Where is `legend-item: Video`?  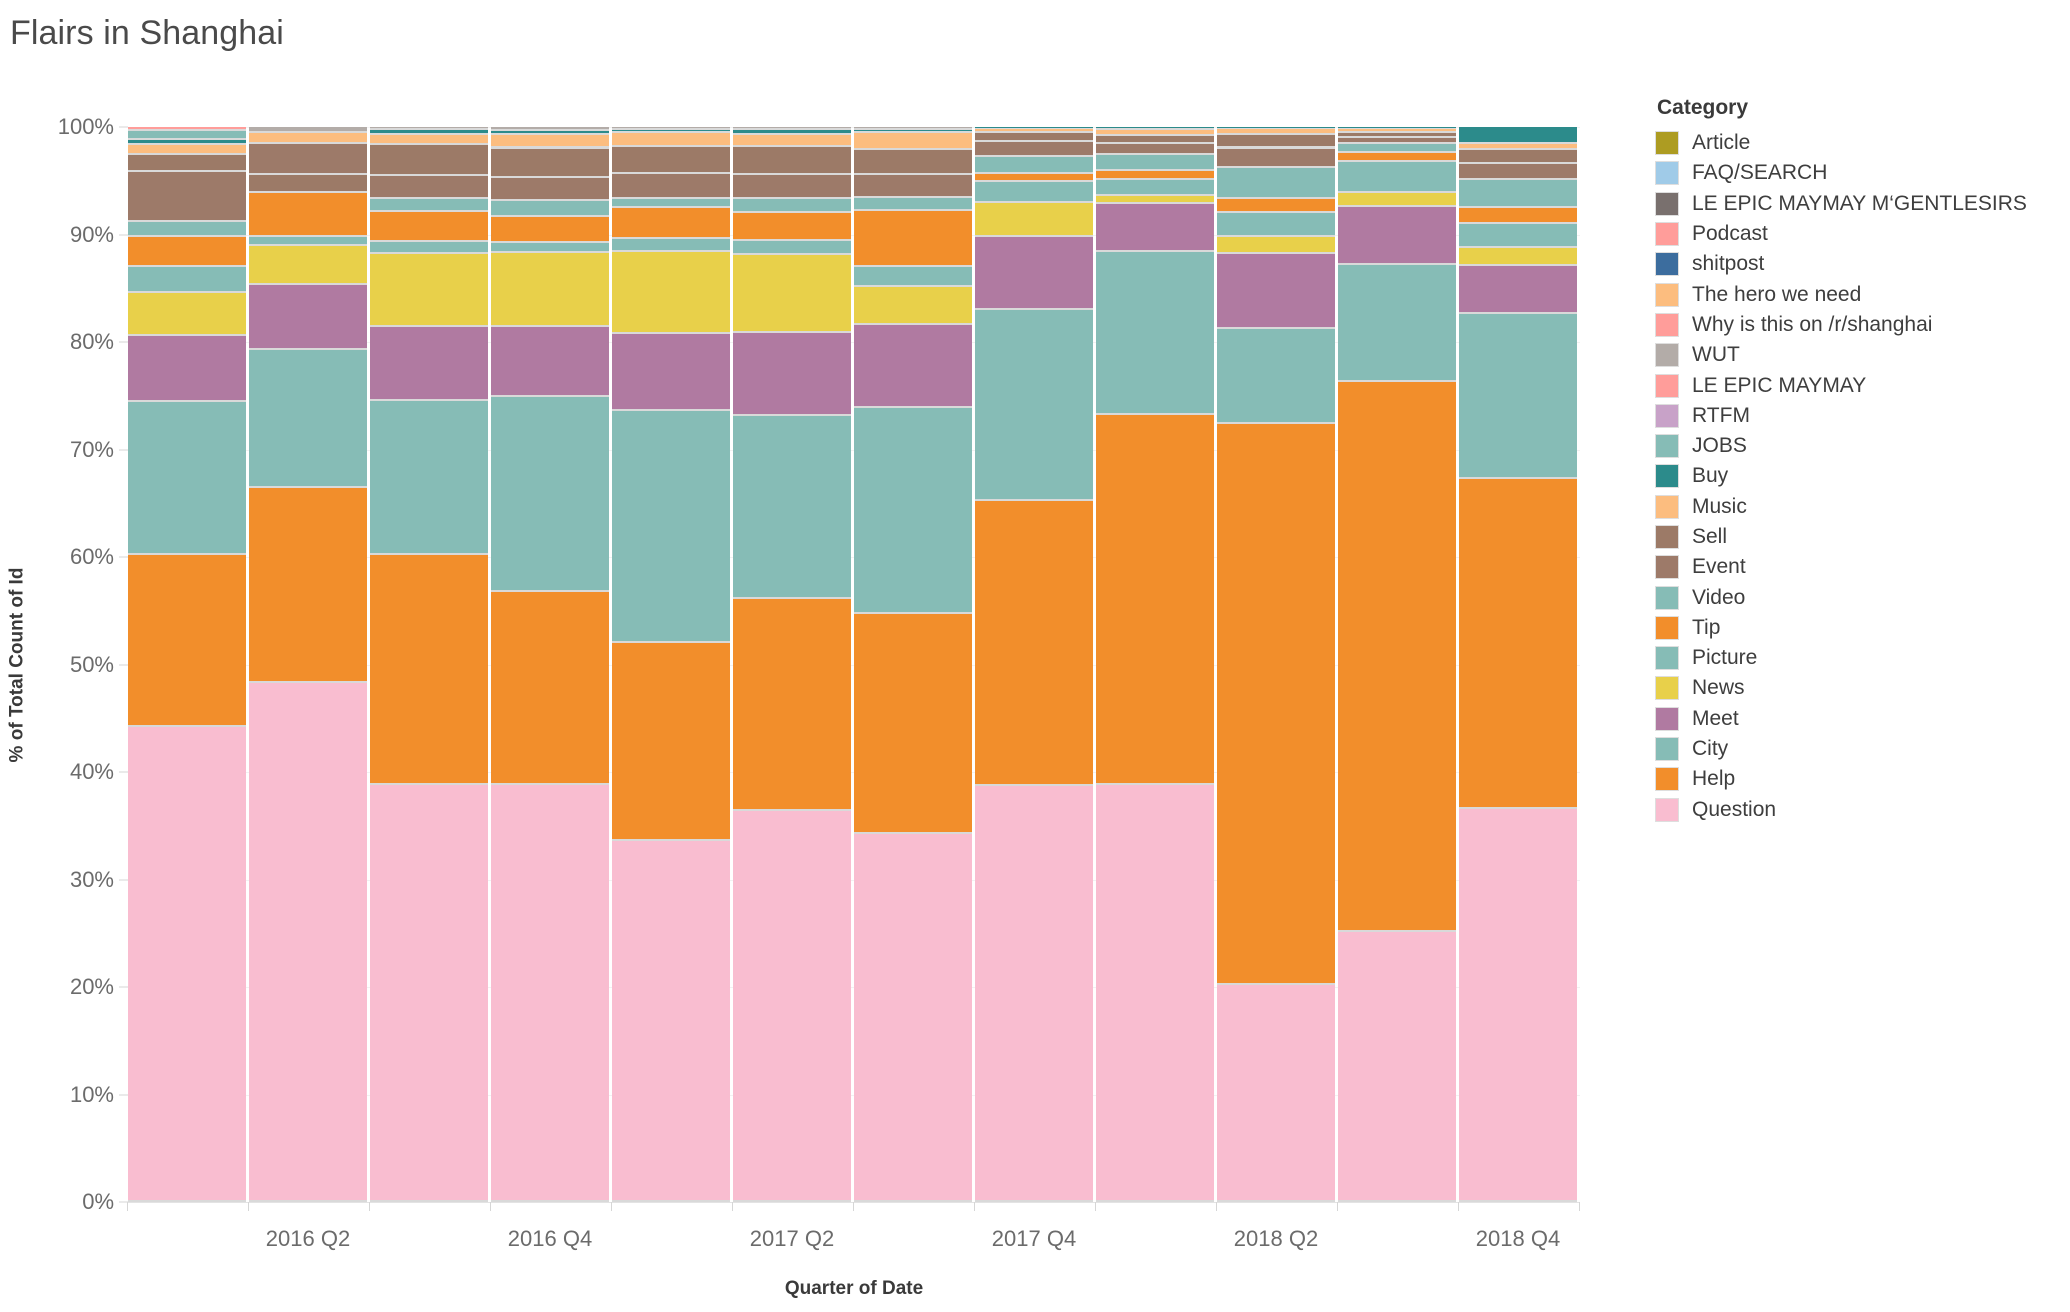 legend-item: Video is located at coordinates (1855, 597).